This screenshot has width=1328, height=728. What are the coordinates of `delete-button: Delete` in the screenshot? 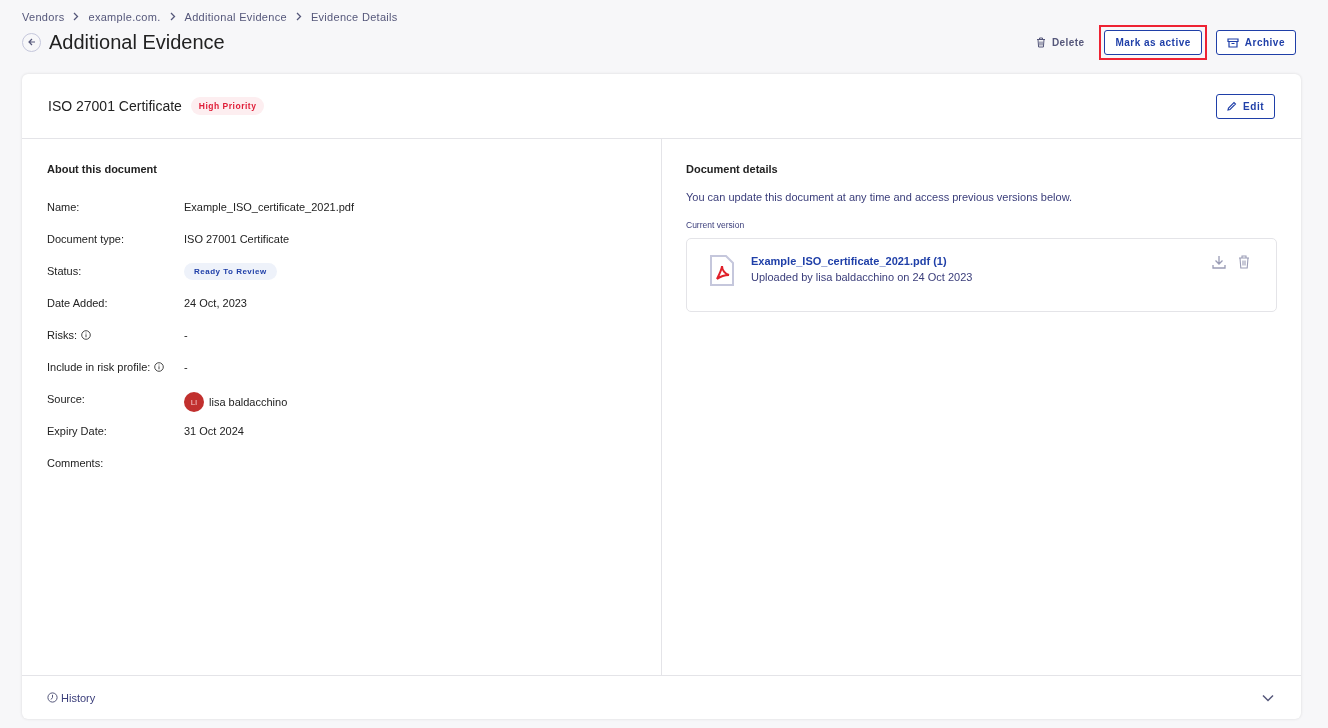 It's located at (1060, 42).